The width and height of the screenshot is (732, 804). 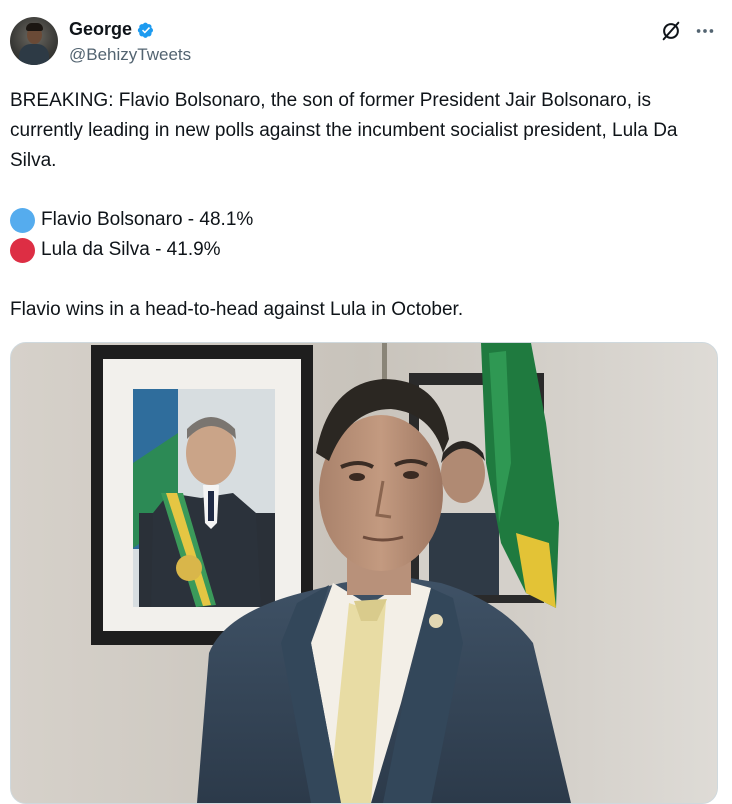 I want to click on grok-icon, so click(x=671, y=31).